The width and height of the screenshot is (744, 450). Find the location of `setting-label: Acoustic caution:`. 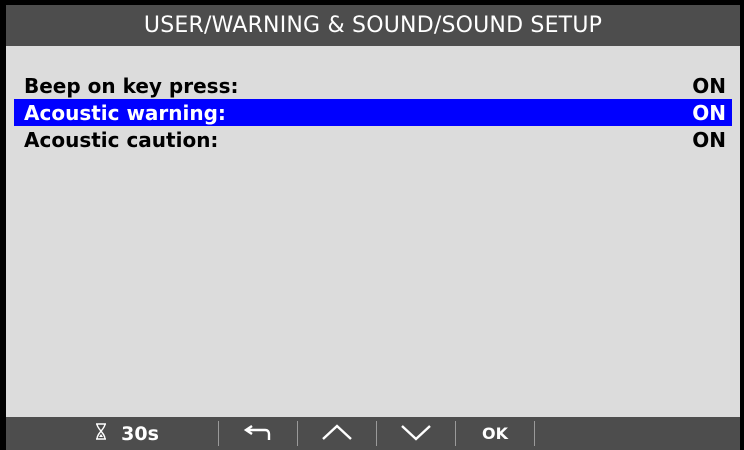

setting-label: Acoustic caution: is located at coordinates (121, 139).